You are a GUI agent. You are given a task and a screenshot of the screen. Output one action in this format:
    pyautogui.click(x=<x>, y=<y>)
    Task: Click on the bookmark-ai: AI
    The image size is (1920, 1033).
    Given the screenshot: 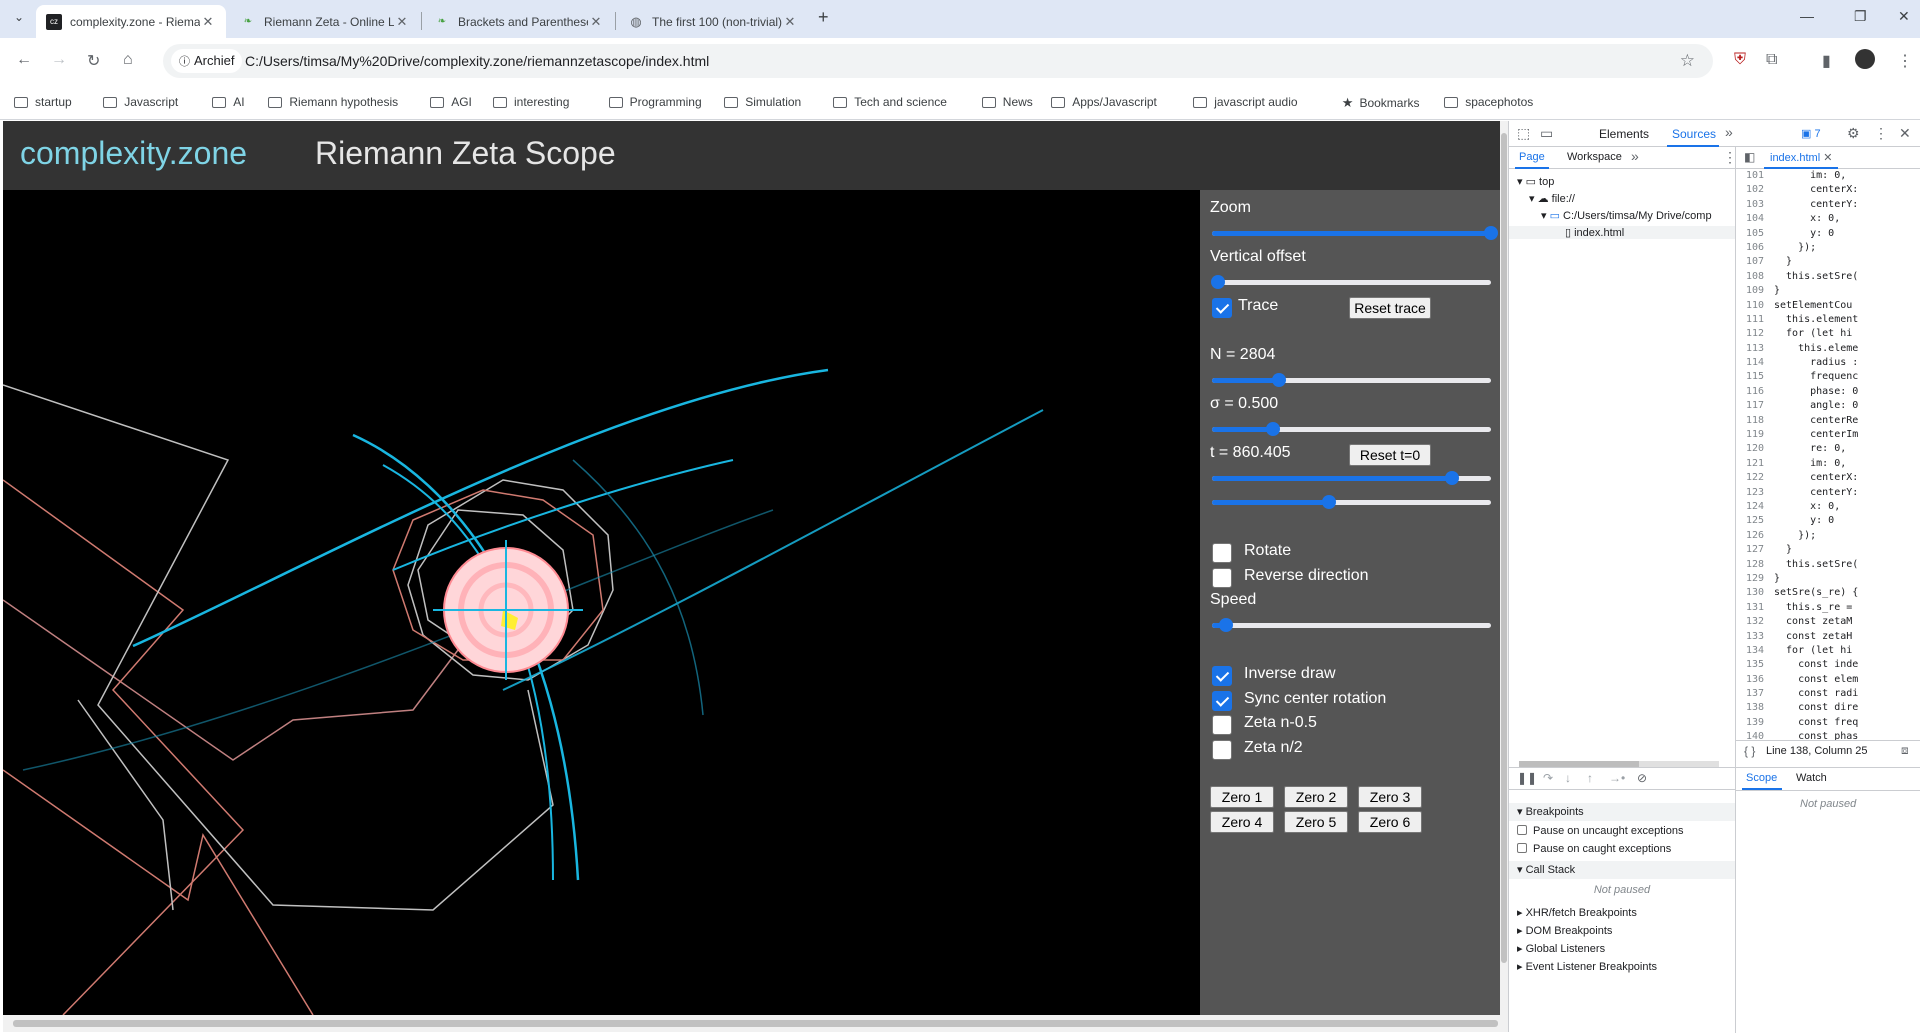 What is the action you would take?
    pyautogui.click(x=228, y=102)
    